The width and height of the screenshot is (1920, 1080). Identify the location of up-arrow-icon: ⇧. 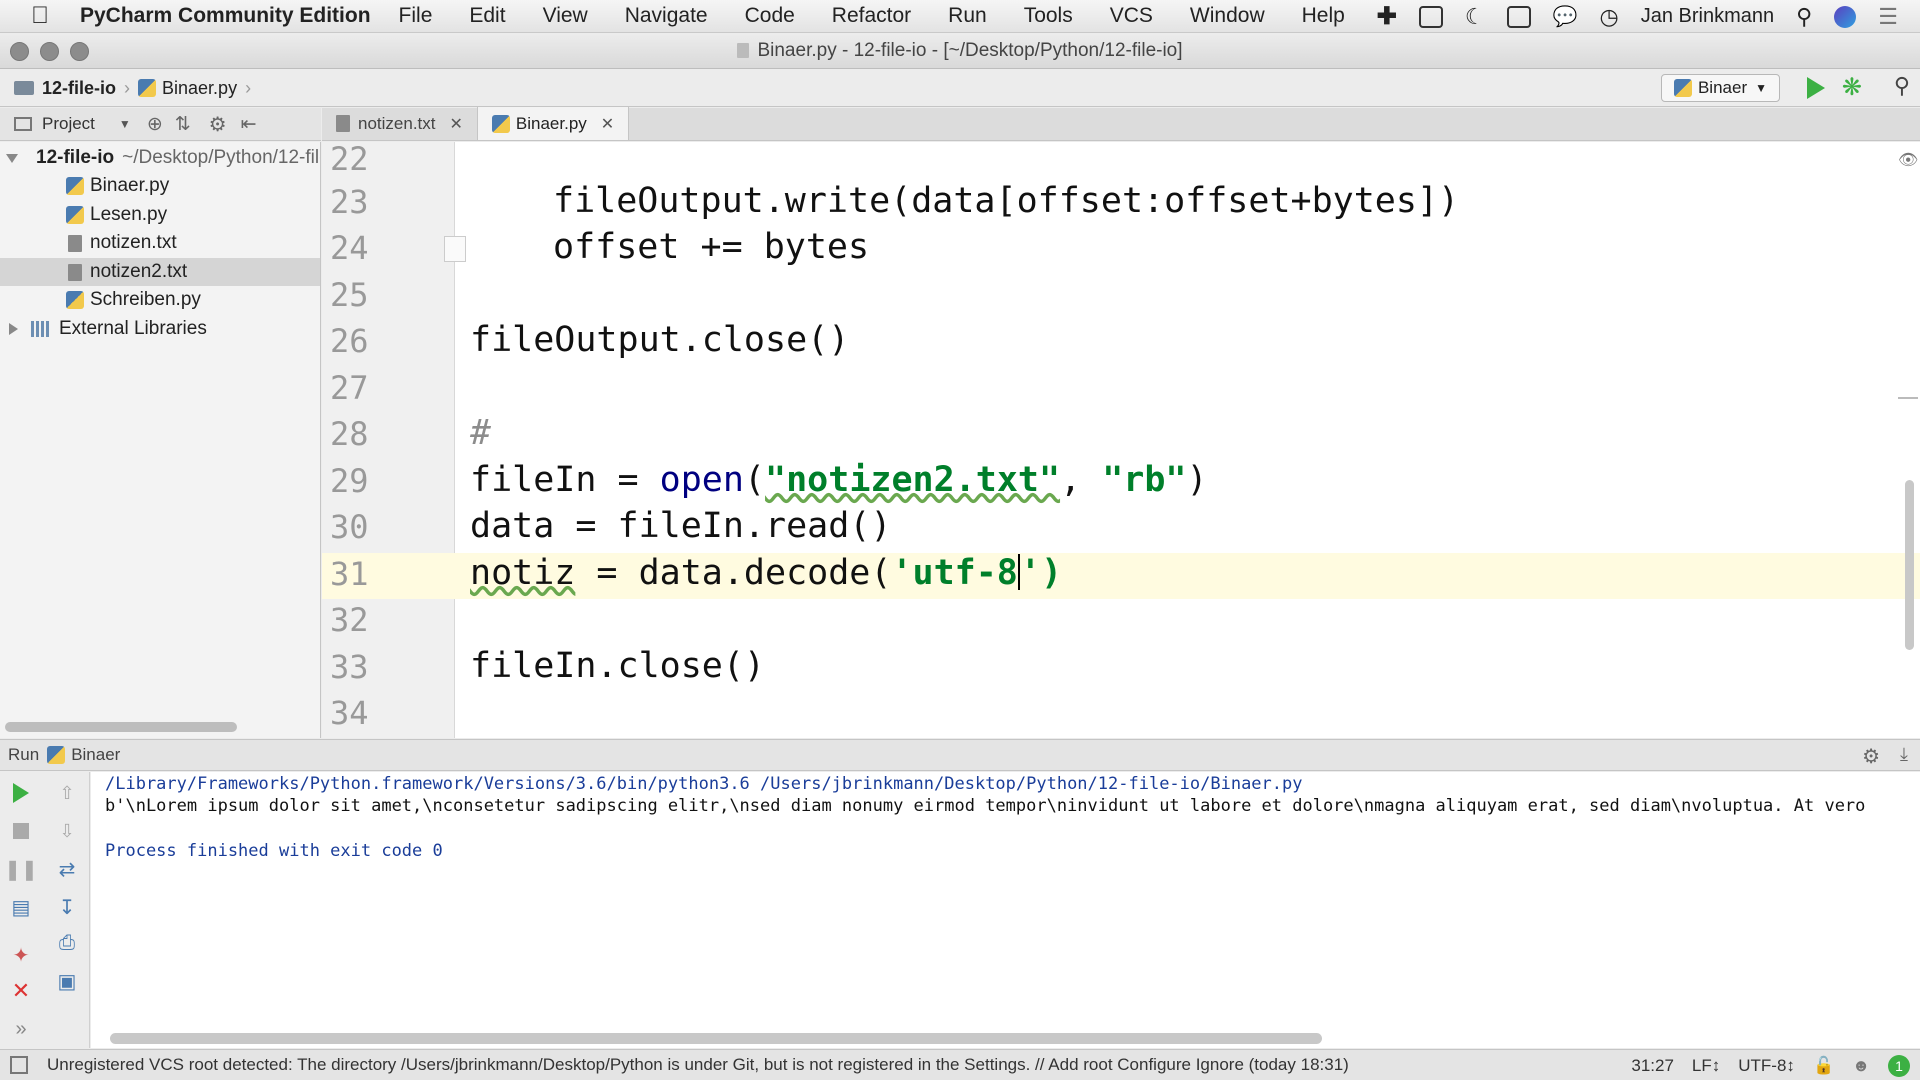
(67, 793).